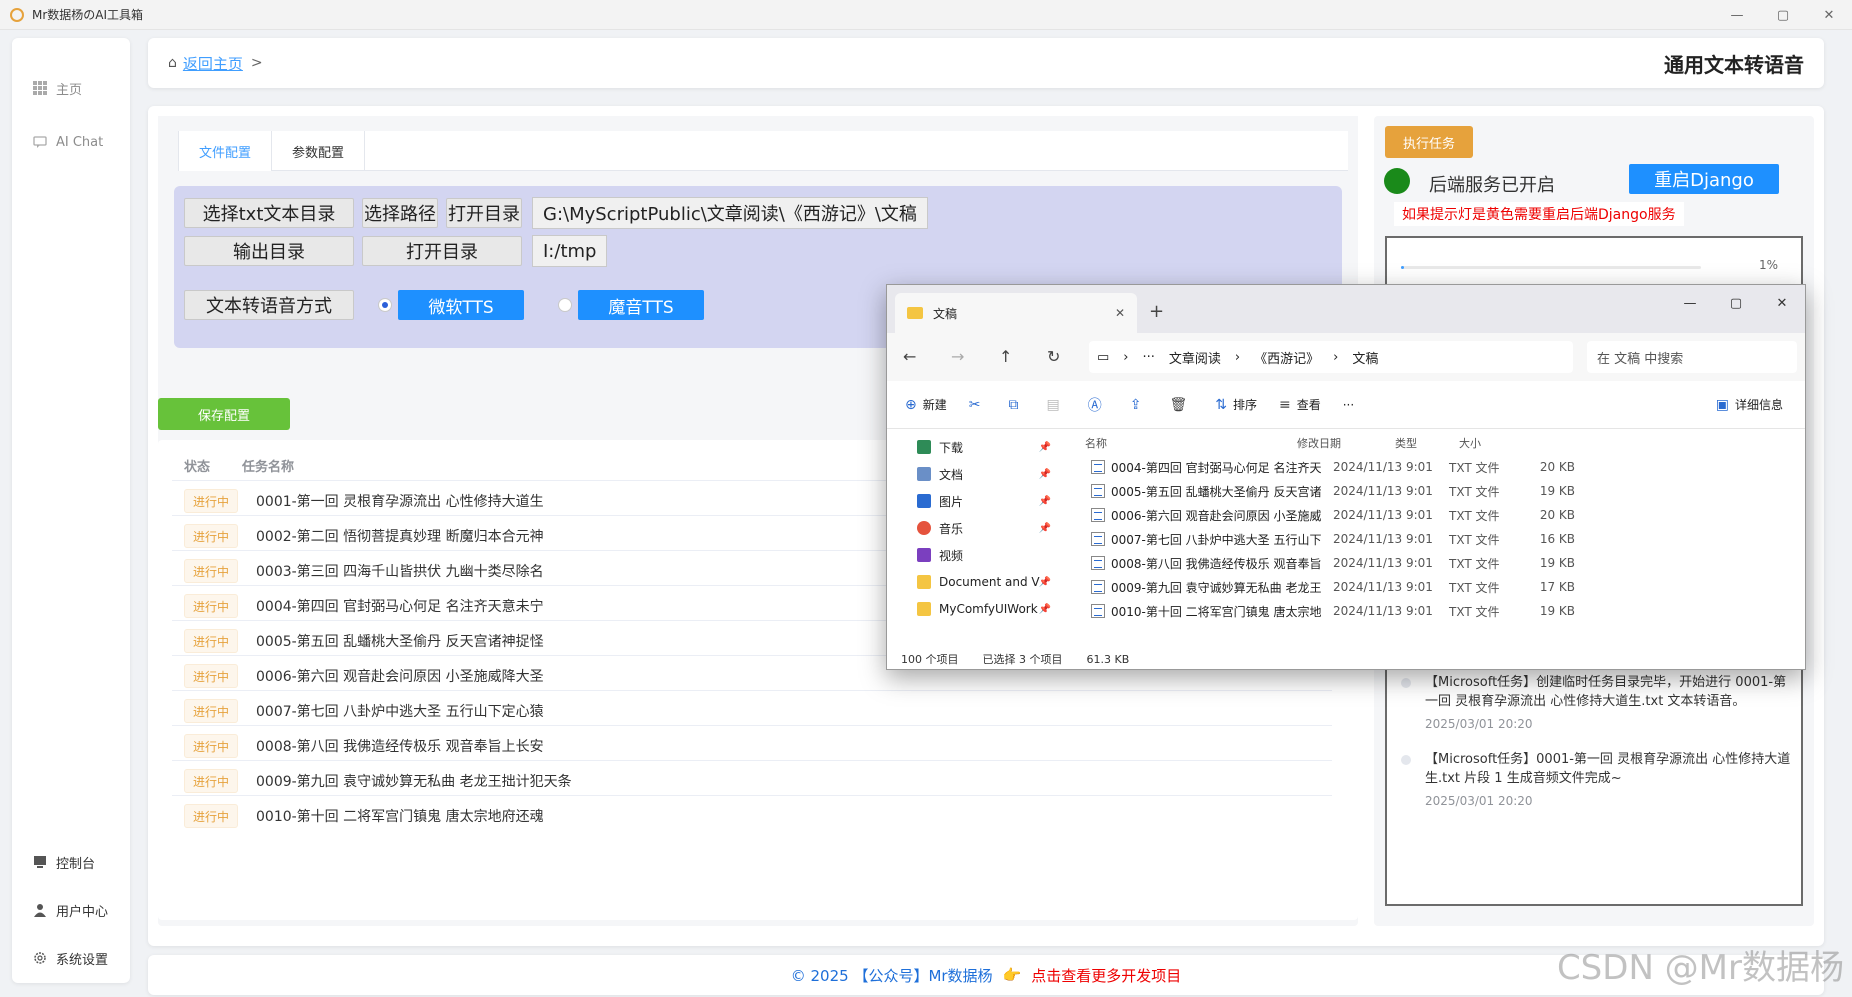  Describe the element at coordinates (1184, 443) in the screenshot. I see `column-name: 名称` at that location.